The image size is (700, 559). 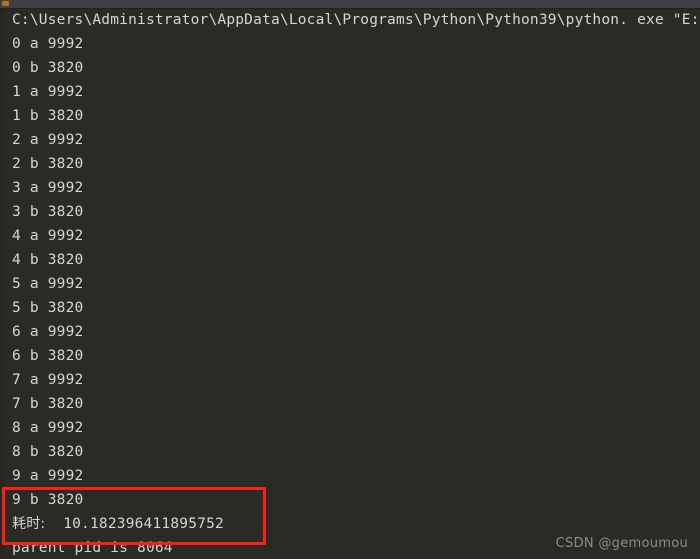 What do you see at coordinates (48, 428) in the screenshot?
I see `console-output-line: 8 a 9992` at bounding box center [48, 428].